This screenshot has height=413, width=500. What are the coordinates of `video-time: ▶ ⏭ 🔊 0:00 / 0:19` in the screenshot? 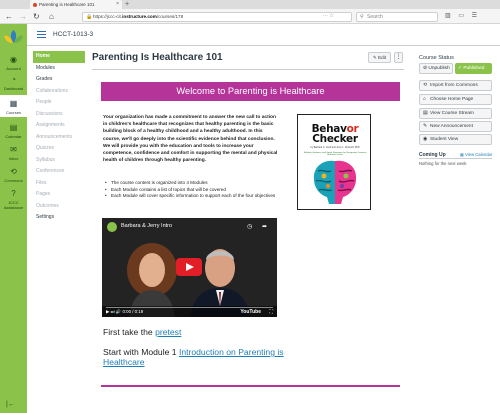 It's located at (125, 311).